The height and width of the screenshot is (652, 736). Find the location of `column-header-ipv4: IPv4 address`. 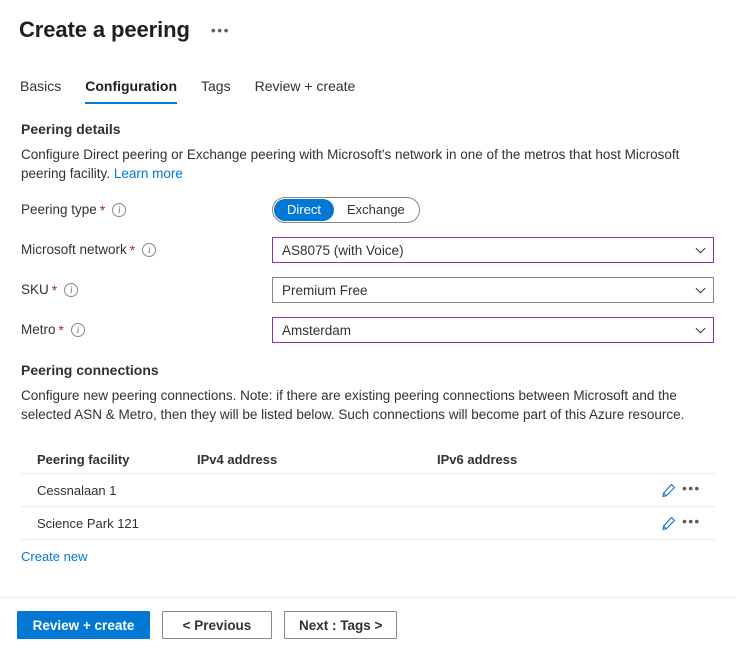

column-header-ipv4: IPv4 address is located at coordinates (237, 459).